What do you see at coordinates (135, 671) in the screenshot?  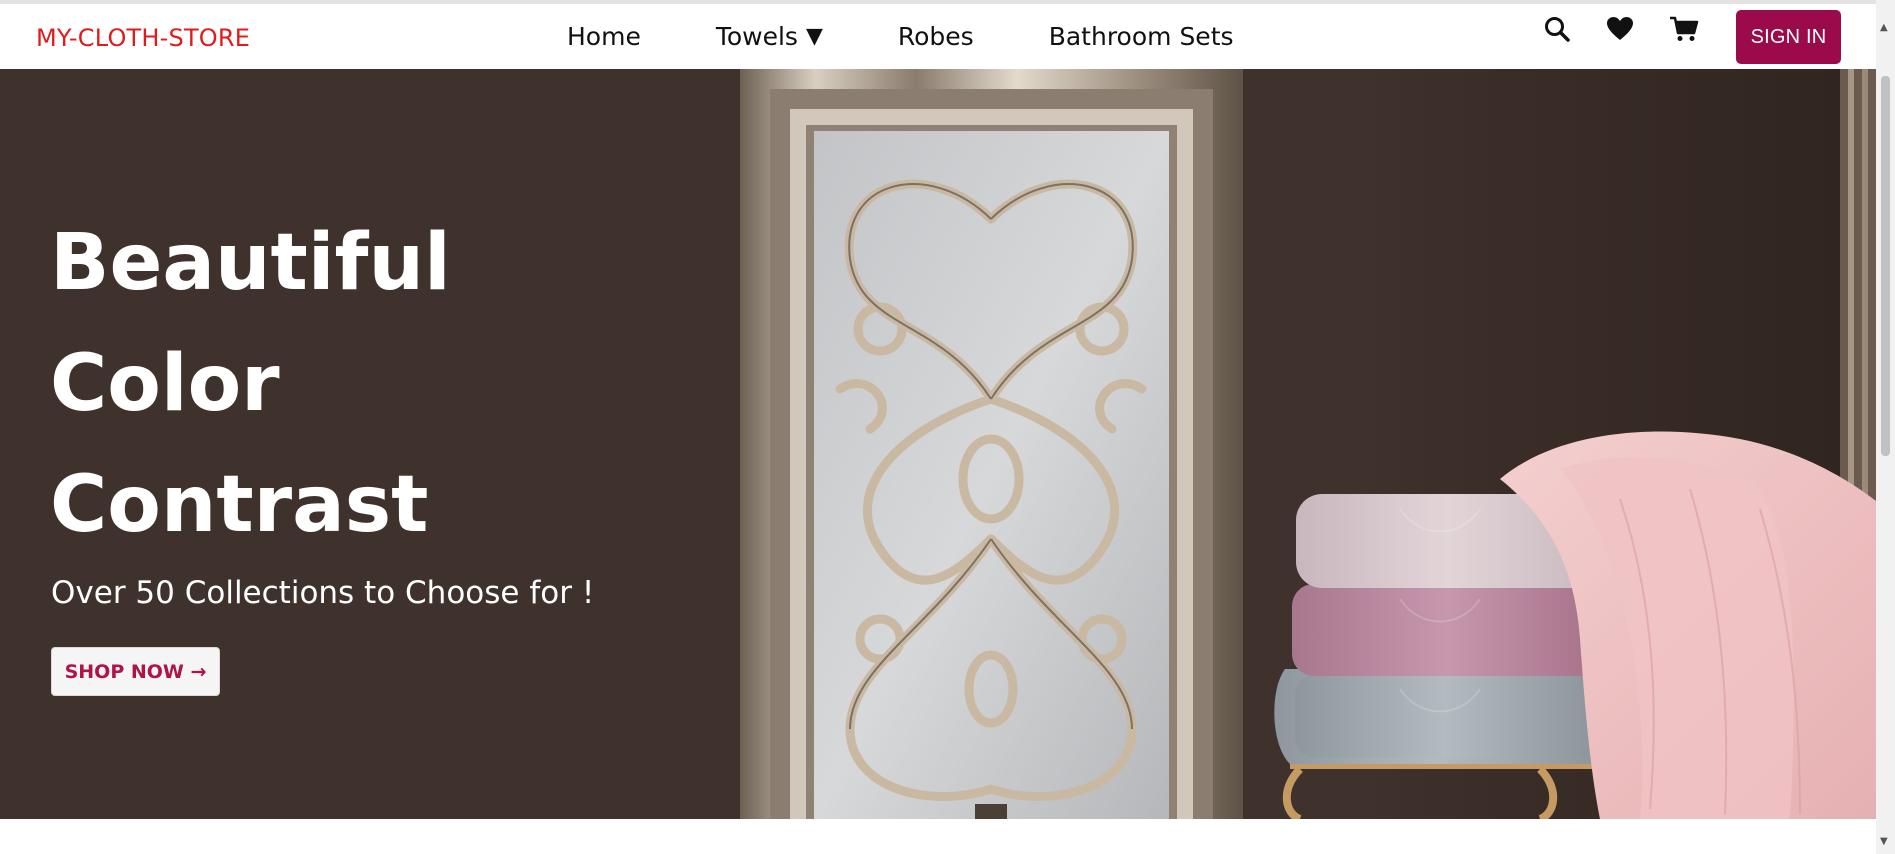 I see `shop-now-button: SHOP NOW →` at bounding box center [135, 671].